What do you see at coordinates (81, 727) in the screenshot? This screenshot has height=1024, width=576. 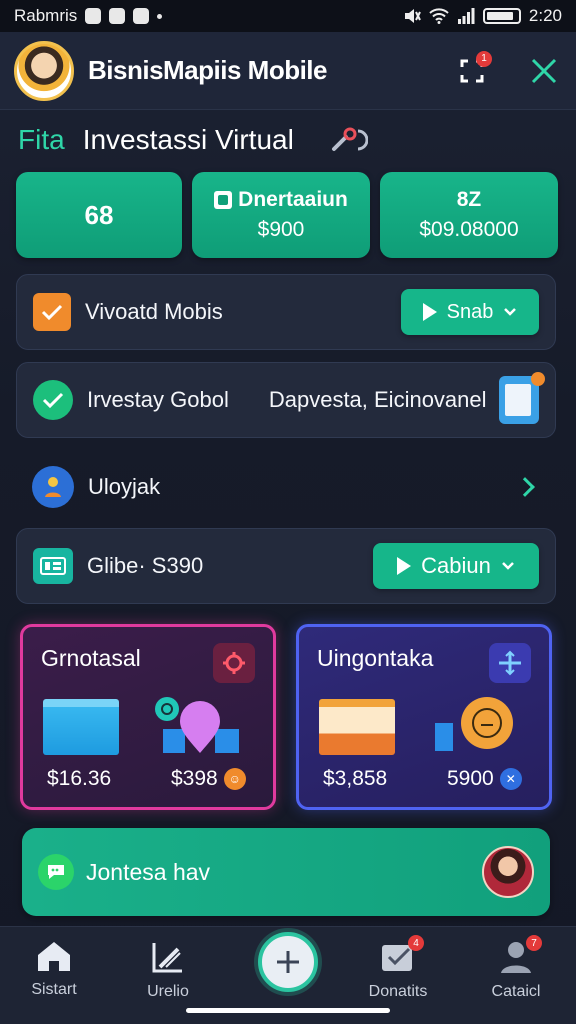 I see `browser-illustration` at bounding box center [81, 727].